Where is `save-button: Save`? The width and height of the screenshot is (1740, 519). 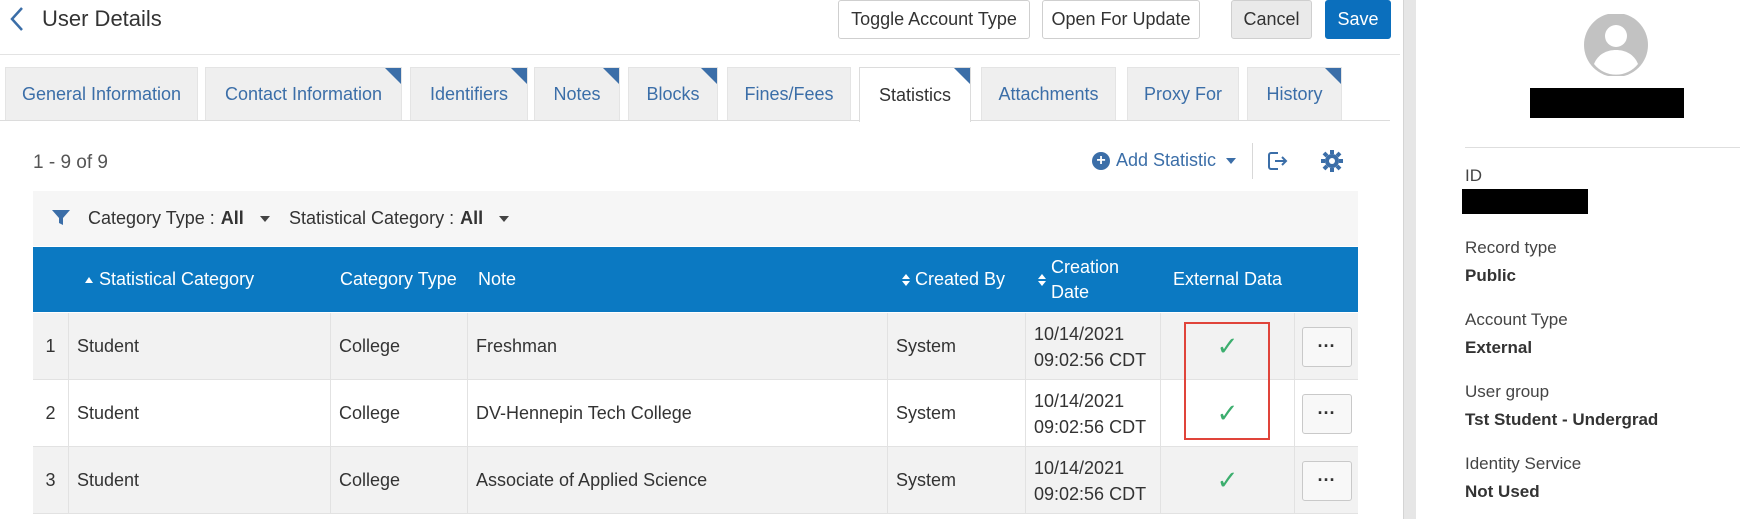 save-button: Save is located at coordinates (1358, 19).